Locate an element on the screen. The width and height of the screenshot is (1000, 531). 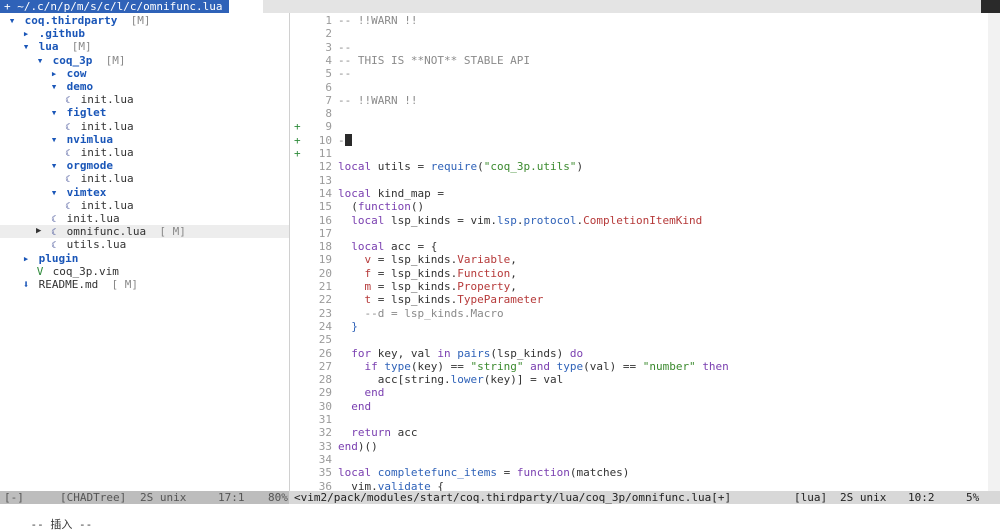
line-number: 29 is located at coordinates (325, 393).